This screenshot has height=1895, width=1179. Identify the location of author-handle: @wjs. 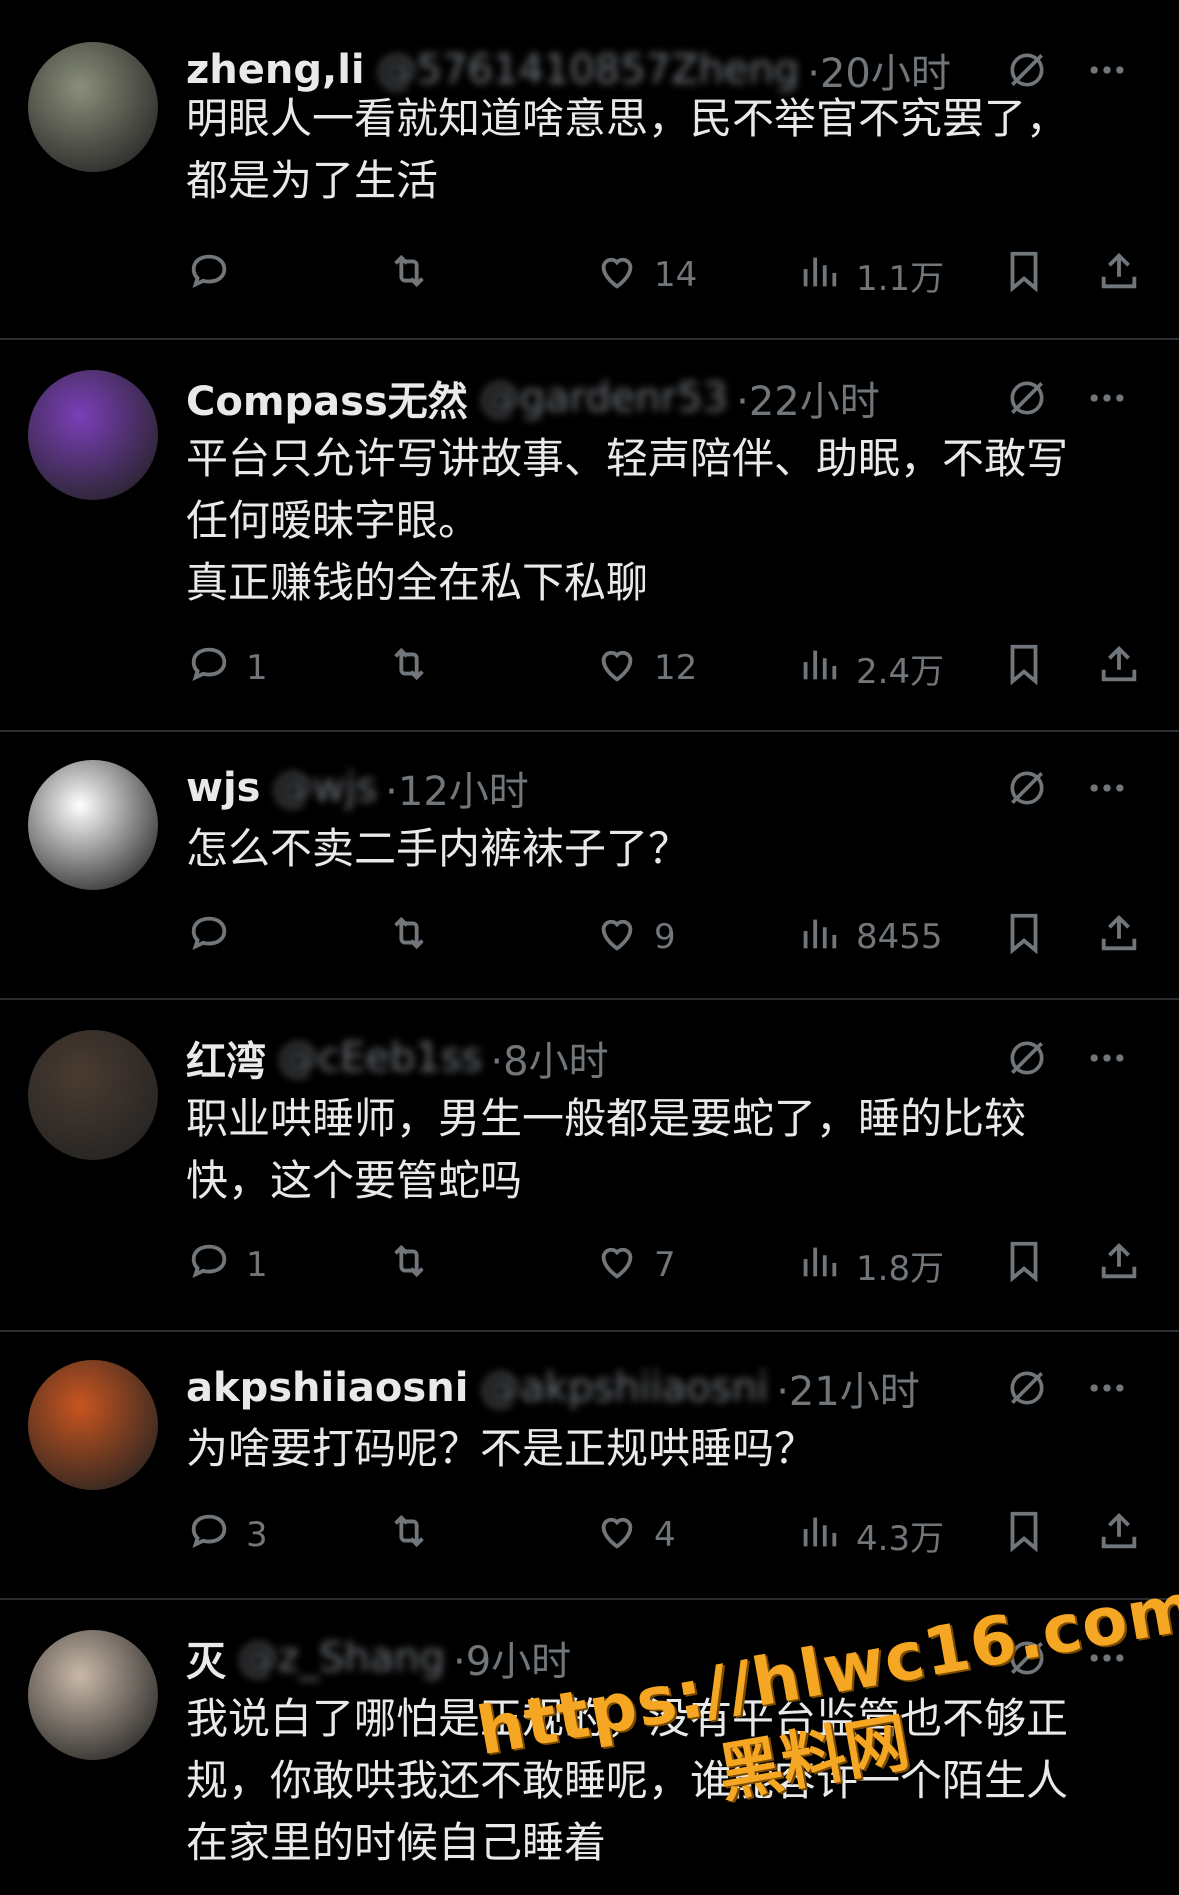
(324, 788).